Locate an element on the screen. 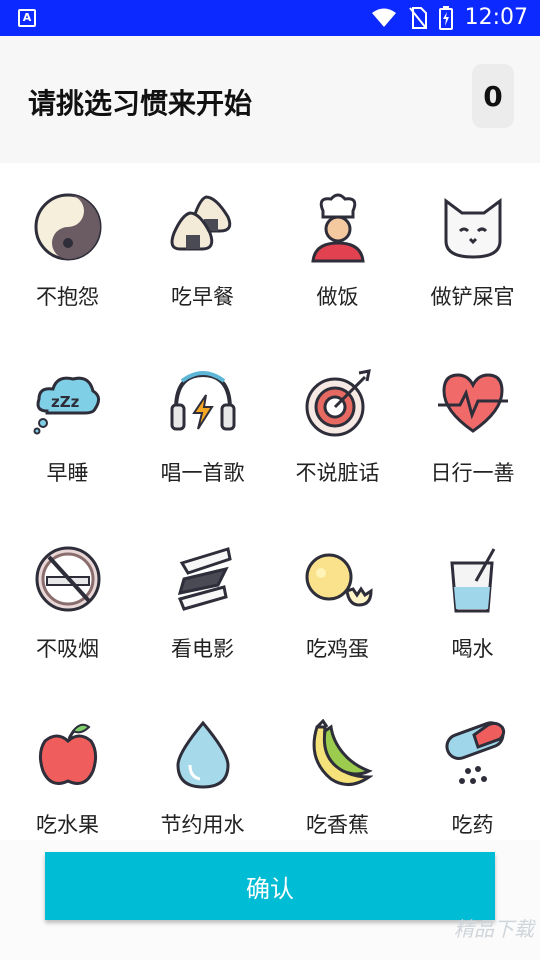 This screenshot has height=960, width=540. status-bar: A 12:07 is located at coordinates (270, 18).